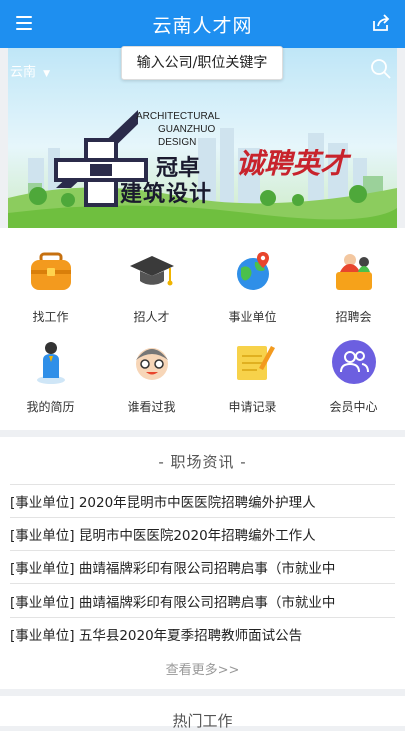 Image resolution: width=405 pixels, height=731 pixels. I want to click on shortcut-member-center: 会员中心, so click(353, 376).